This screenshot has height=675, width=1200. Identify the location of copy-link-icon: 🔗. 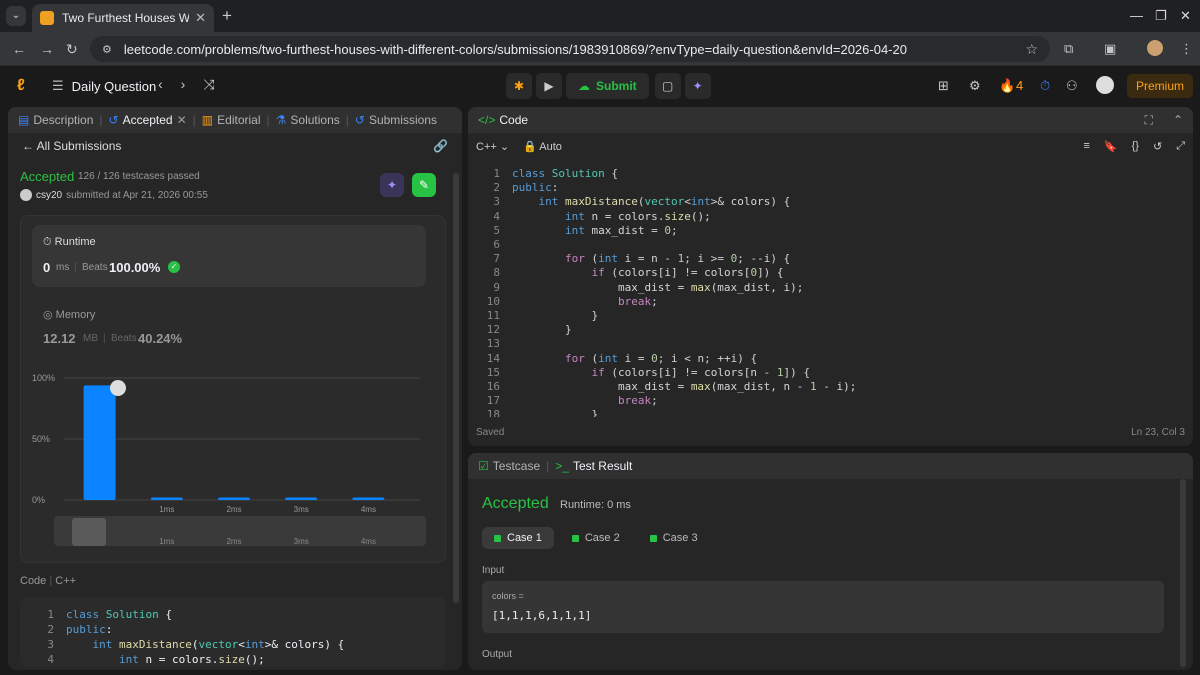
(440, 146).